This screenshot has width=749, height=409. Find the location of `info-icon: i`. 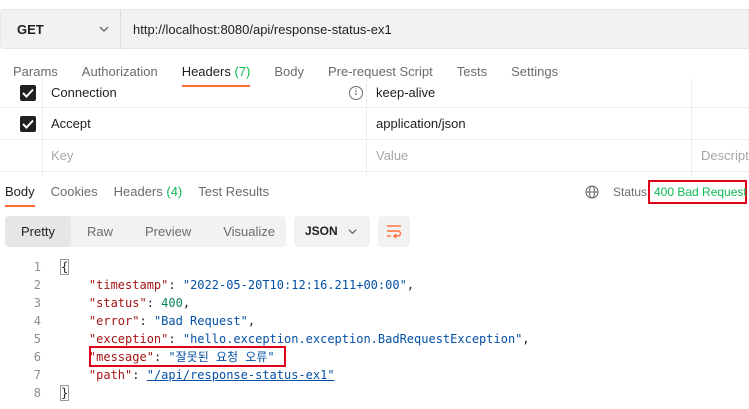

info-icon: i is located at coordinates (356, 93).